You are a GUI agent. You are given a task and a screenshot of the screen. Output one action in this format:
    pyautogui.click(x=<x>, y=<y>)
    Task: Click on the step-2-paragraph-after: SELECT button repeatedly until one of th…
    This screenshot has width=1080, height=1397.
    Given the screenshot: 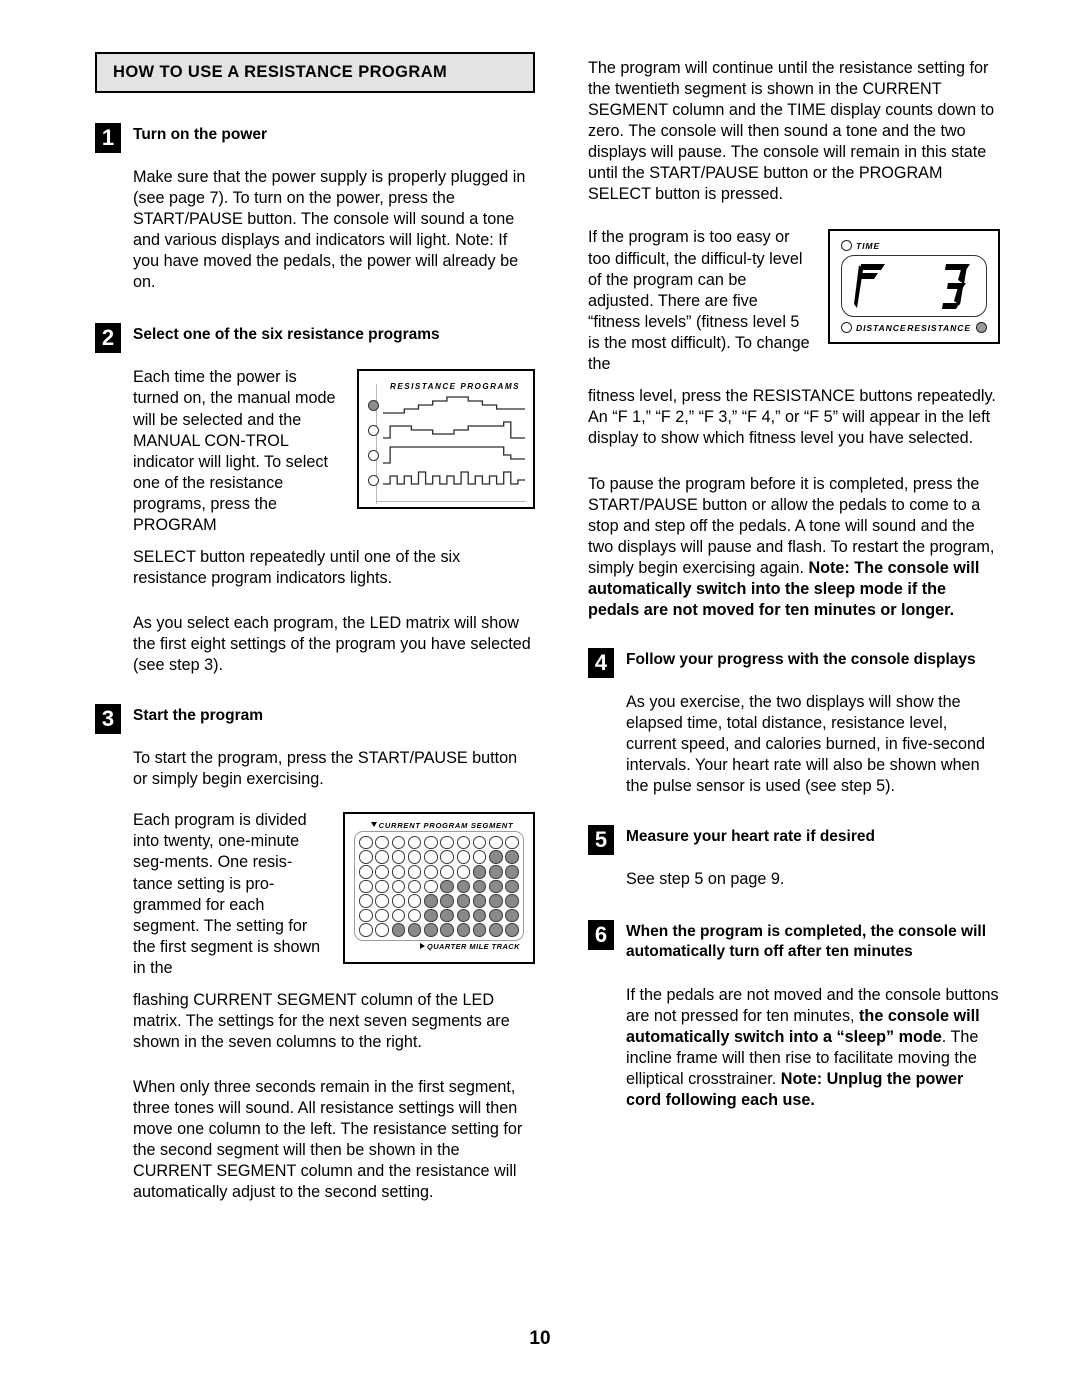 What is the action you would take?
    pyautogui.click(x=297, y=567)
    